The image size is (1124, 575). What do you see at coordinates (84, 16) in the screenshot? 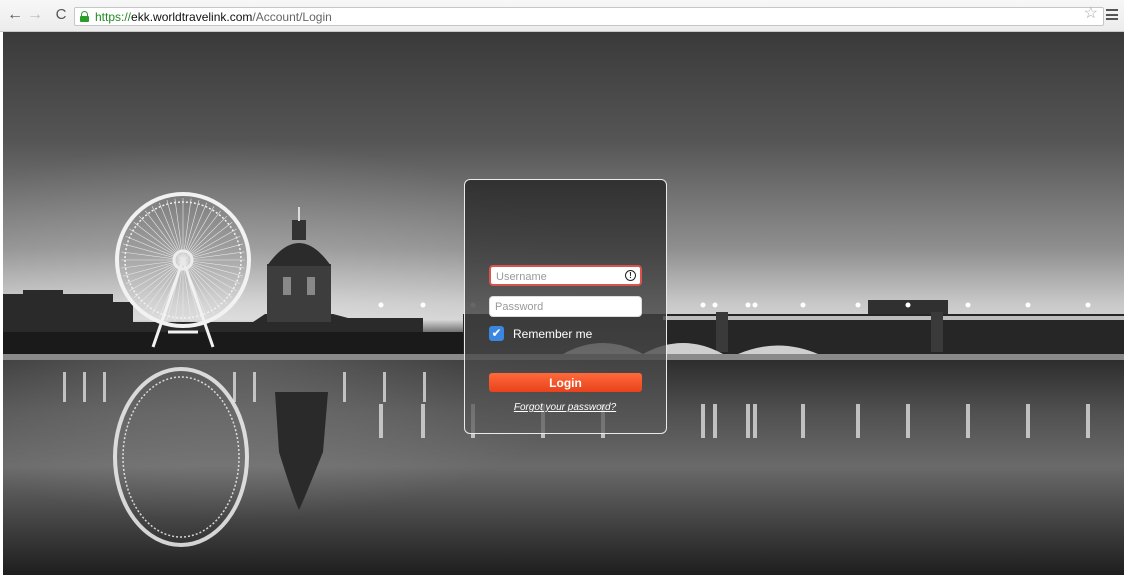
I see `lock-icon` at bounding box center [84, 16].